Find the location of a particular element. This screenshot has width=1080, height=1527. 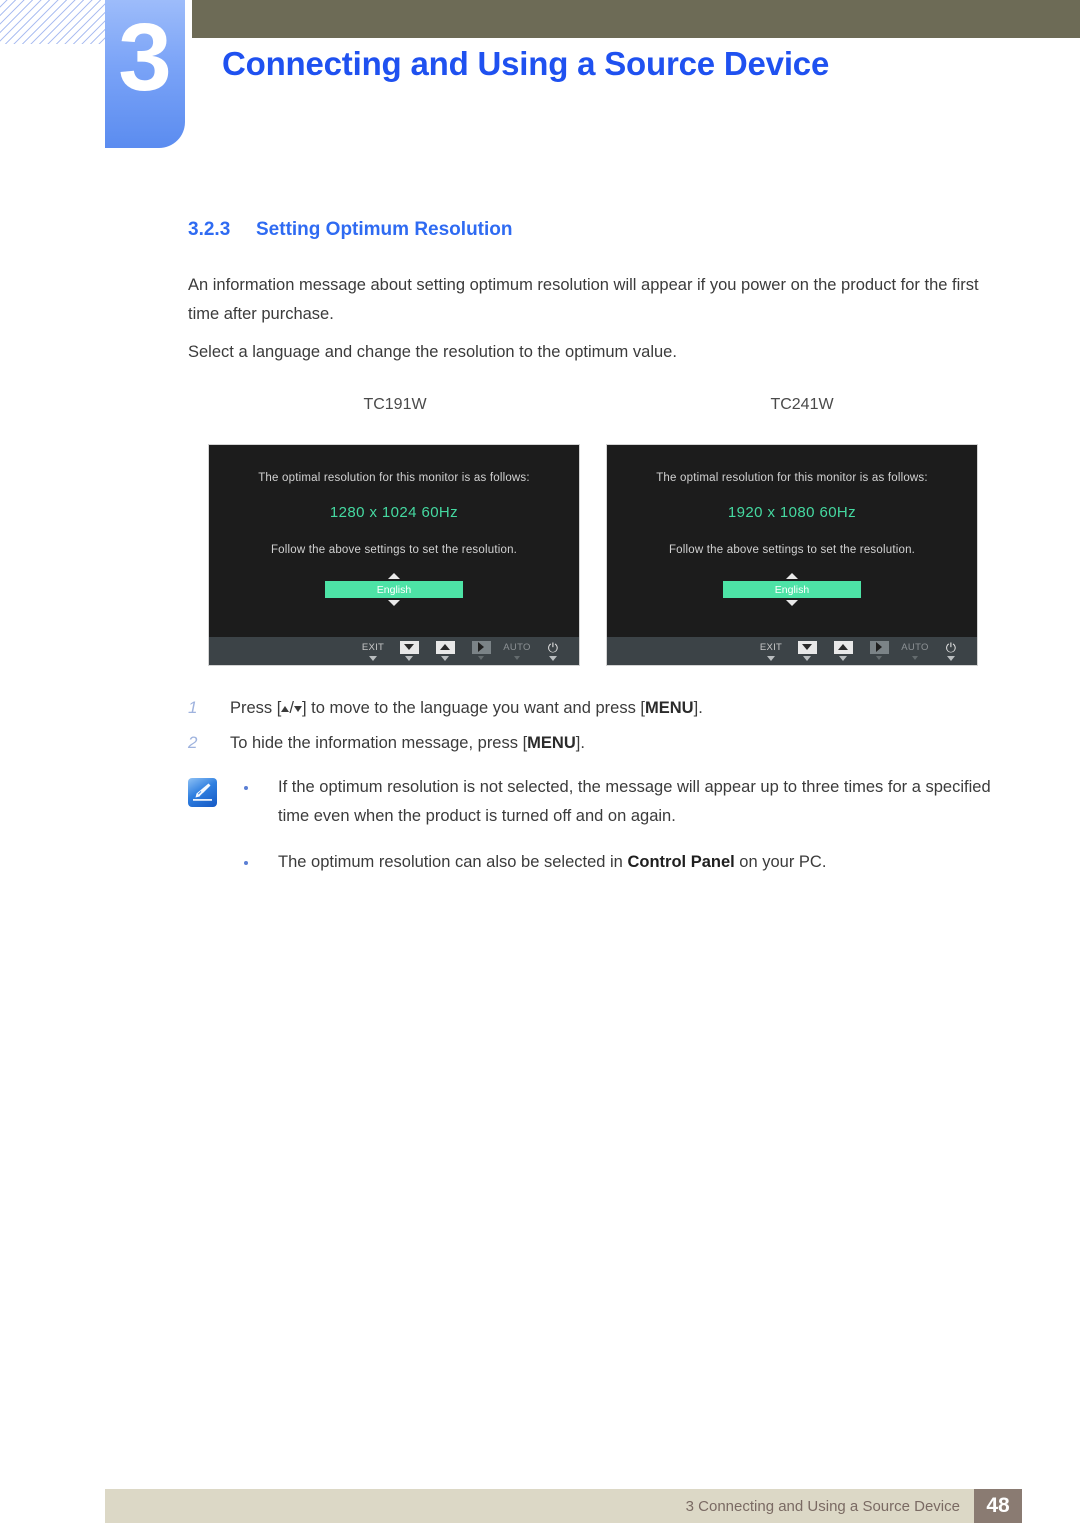

osd-resolution-value: 1920 x 1080 60Hz is located at coordinates (792, 512).